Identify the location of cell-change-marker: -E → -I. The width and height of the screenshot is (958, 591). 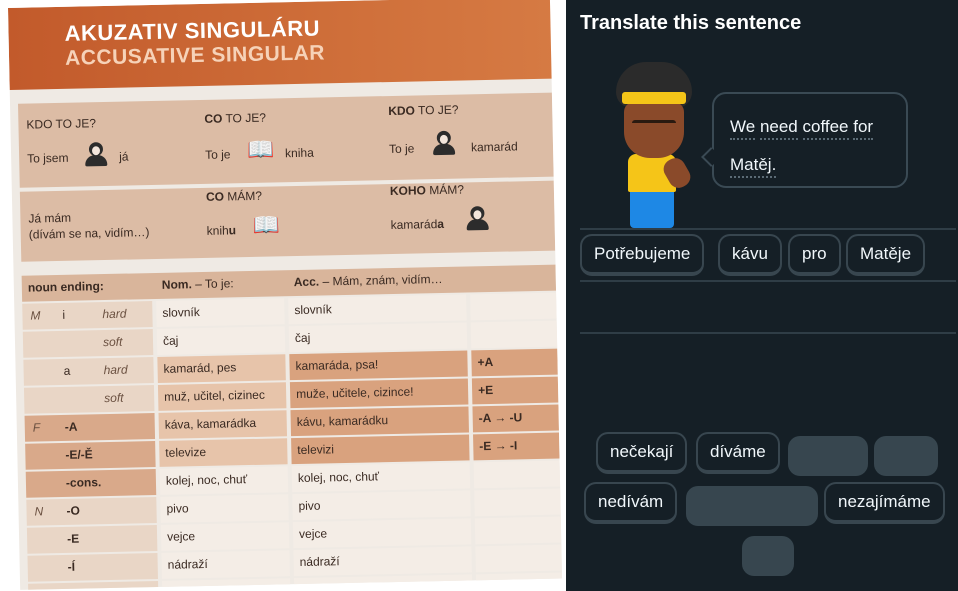
(516, 446).